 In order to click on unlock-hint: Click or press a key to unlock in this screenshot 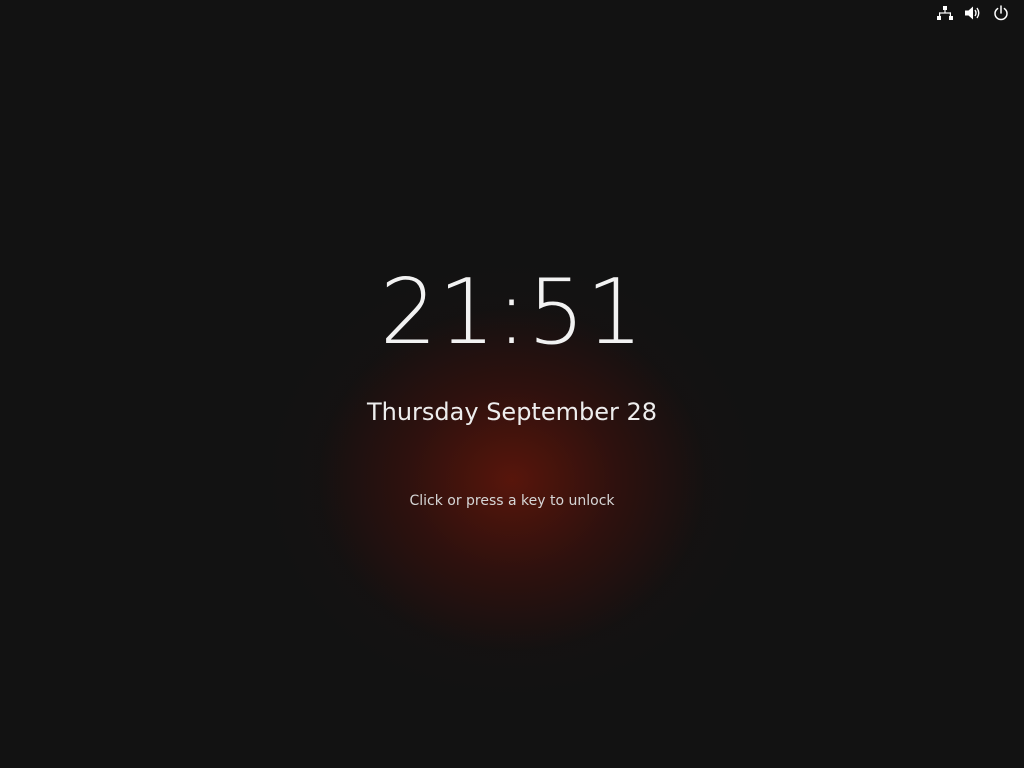, I will do `click(512, 501)`.